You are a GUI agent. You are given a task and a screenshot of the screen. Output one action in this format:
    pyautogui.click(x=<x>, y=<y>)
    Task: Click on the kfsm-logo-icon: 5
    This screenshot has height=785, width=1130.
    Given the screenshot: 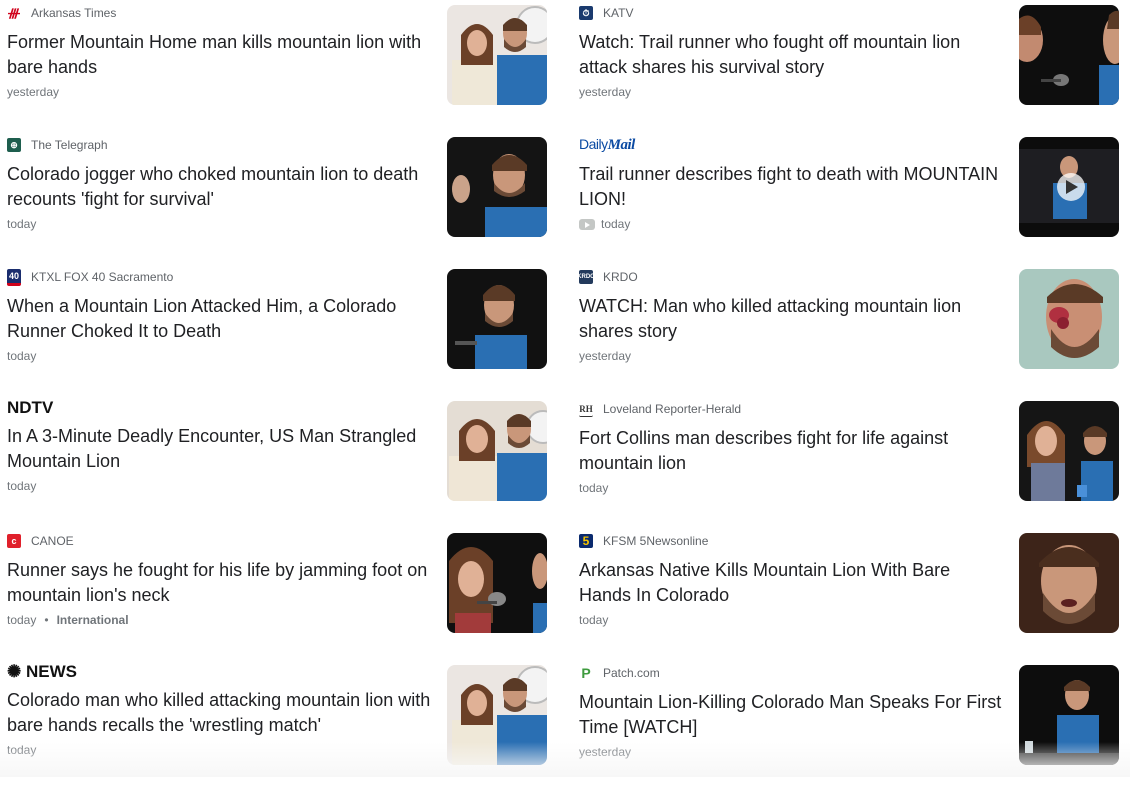 What is the action you would take?
    pyautogui.click(x=586, y=541)
    